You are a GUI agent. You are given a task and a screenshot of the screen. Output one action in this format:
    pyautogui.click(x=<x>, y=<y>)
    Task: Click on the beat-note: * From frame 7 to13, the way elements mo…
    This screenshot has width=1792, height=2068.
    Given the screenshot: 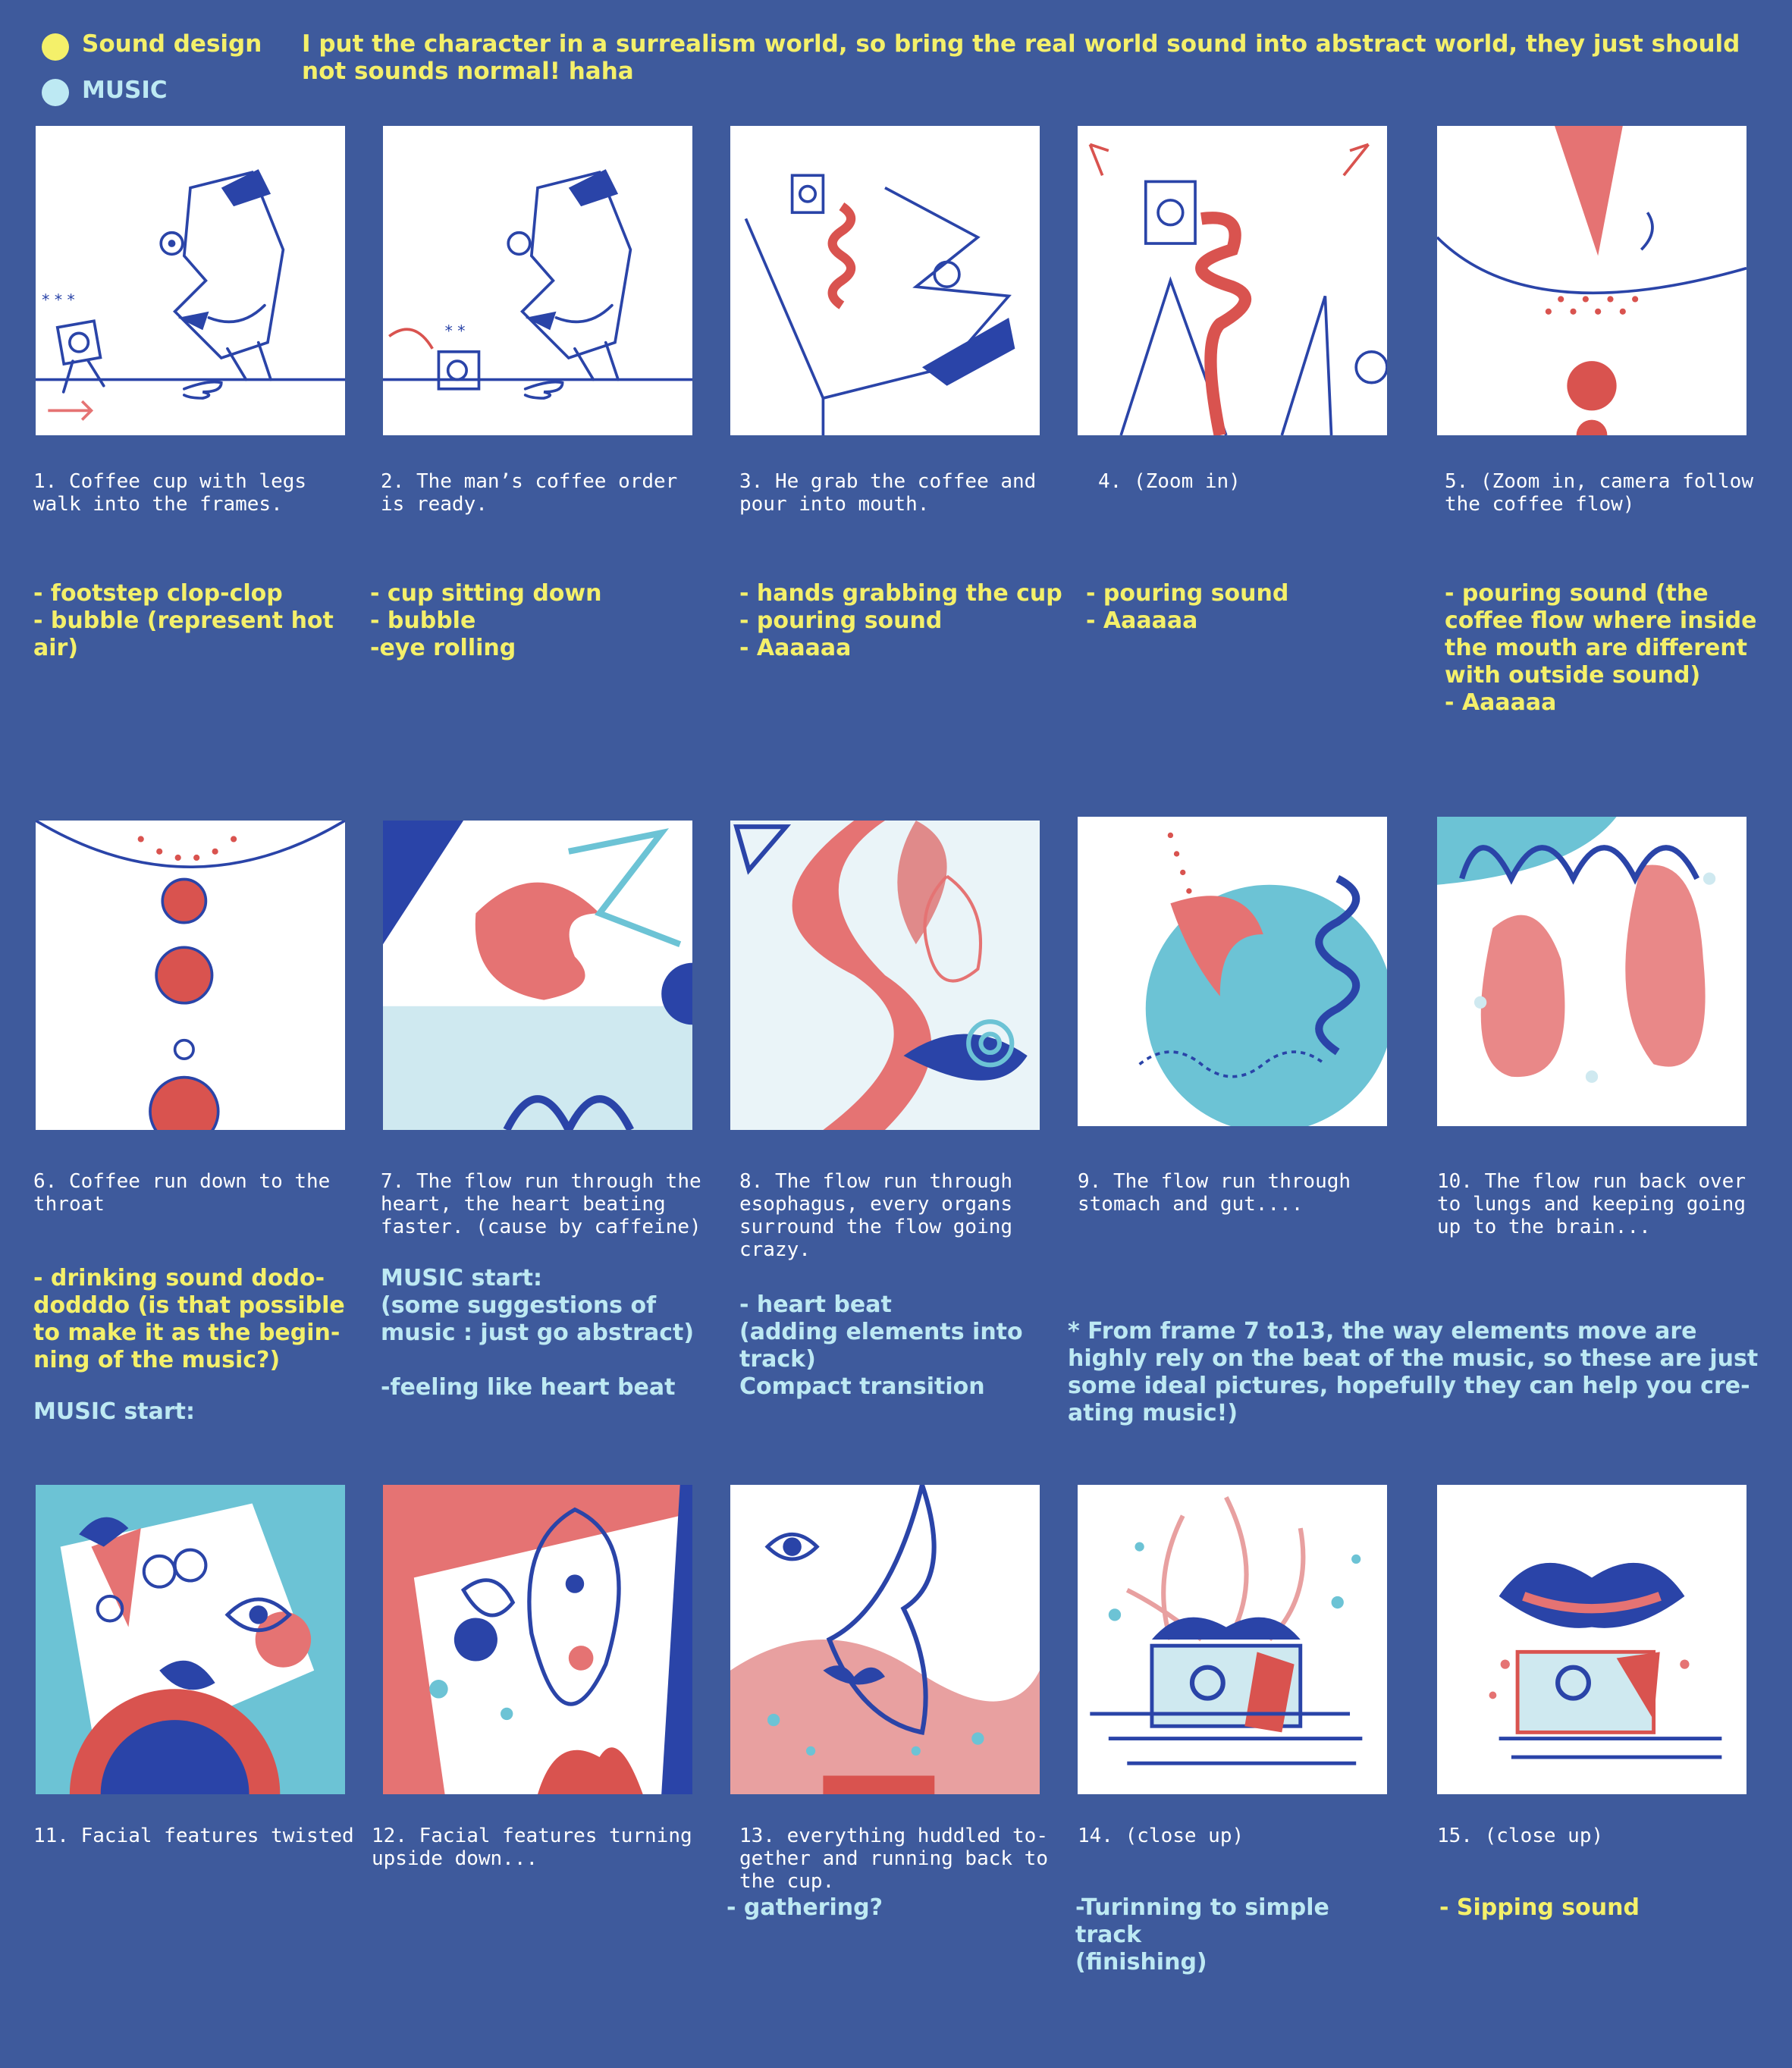 What is the action you would take?
    pyautogui.click(x=1413, y=1372)
    